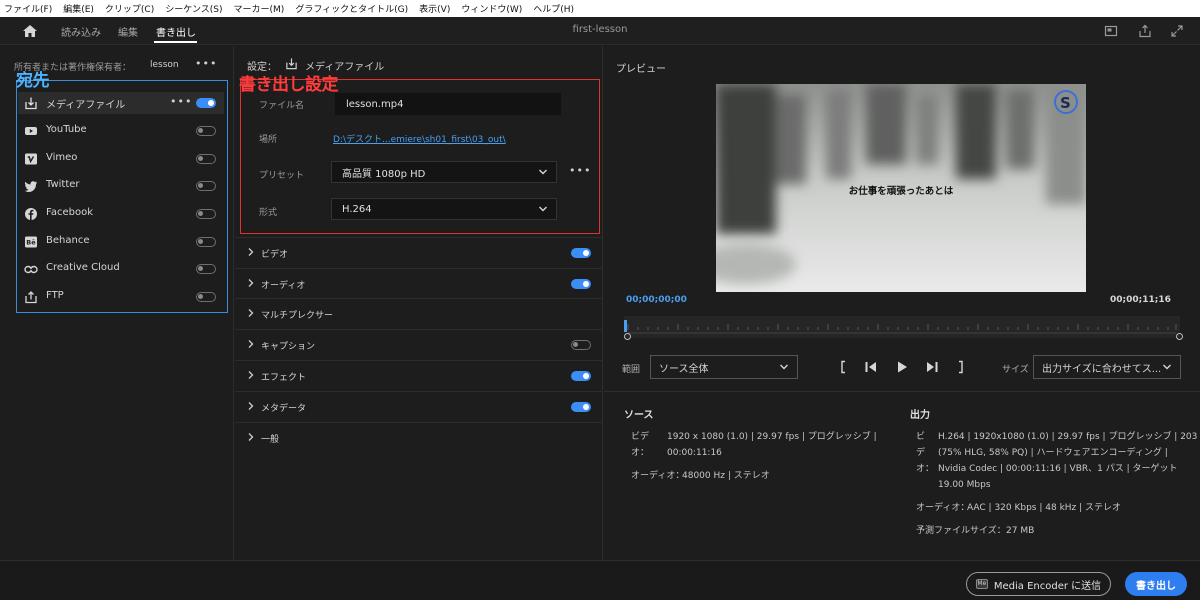 The image size is (1200, 600). Describe the element at coordinates (31, 214) in the screenshot. I see `facebook-icon` at that location.